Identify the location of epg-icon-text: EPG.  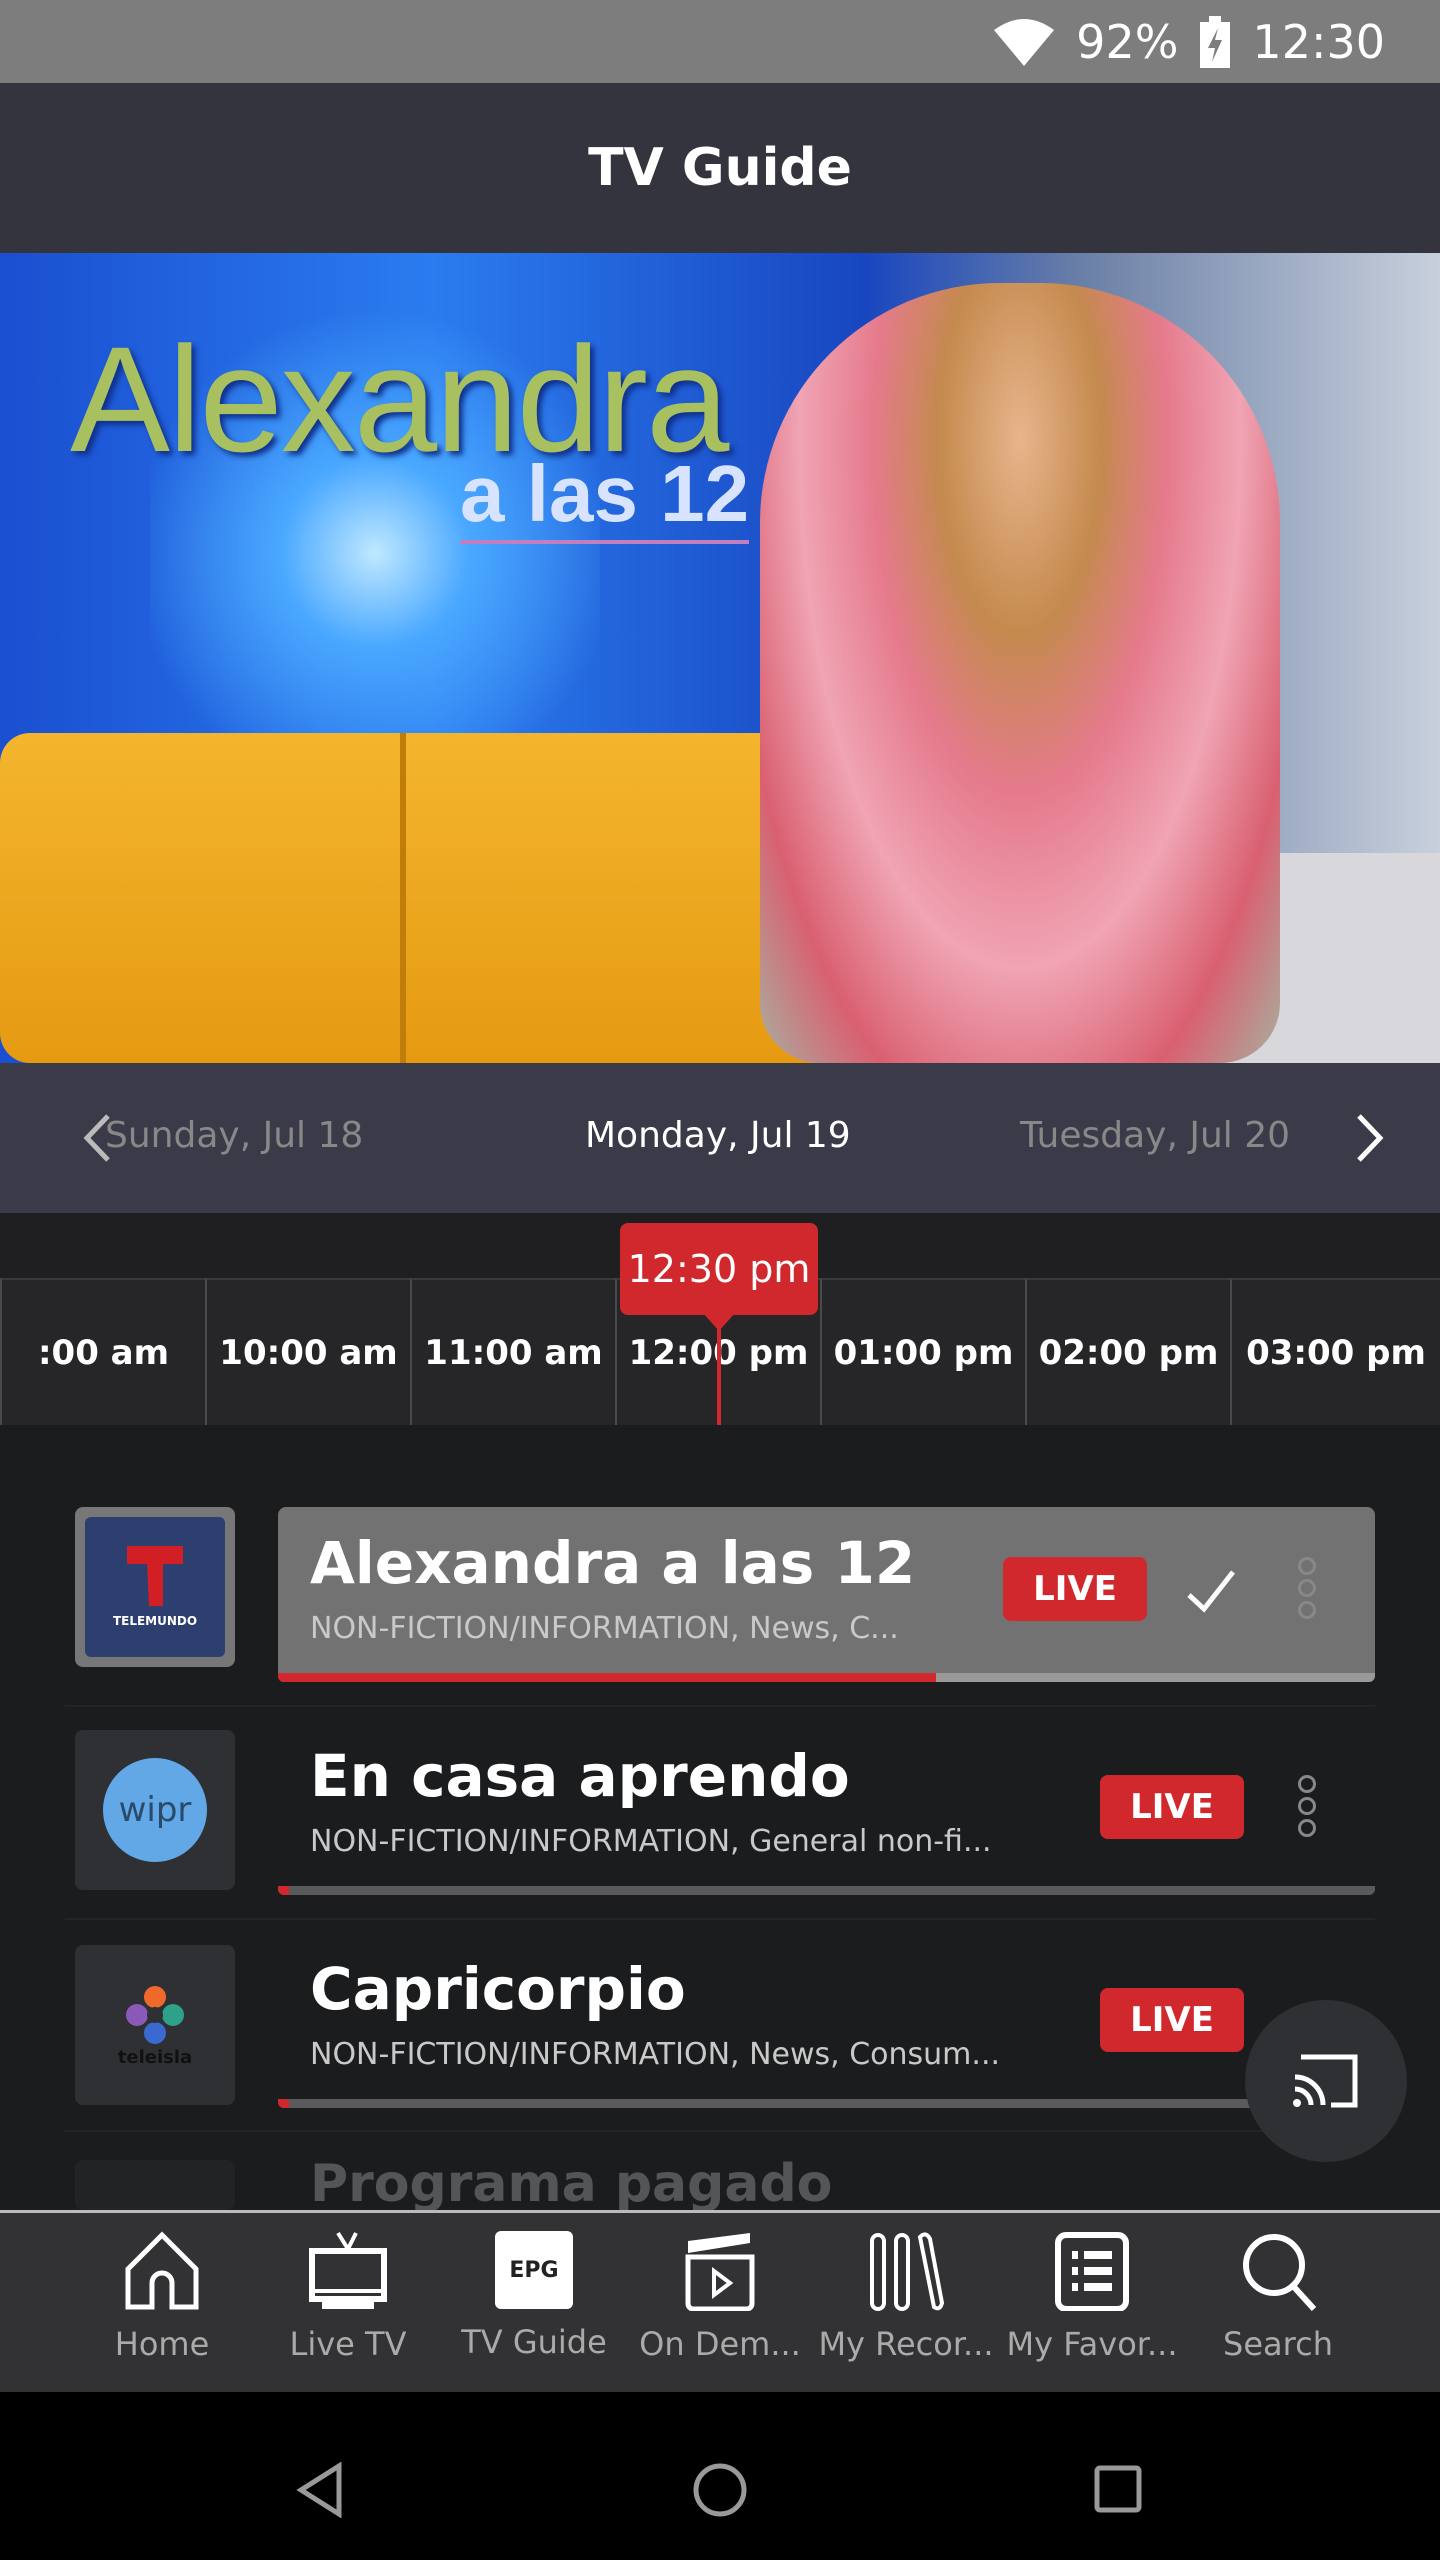
(534, 2270).